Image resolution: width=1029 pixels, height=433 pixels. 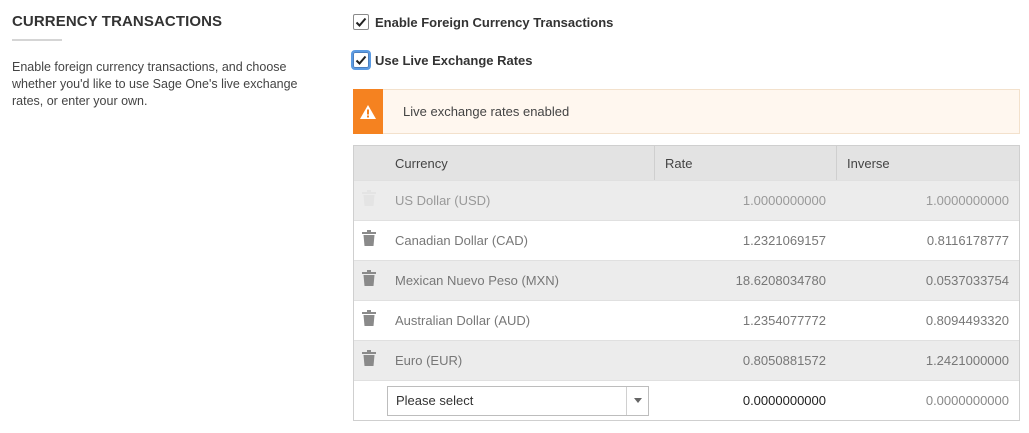 I want to click on header-spacer, so click(x=369, y=163).